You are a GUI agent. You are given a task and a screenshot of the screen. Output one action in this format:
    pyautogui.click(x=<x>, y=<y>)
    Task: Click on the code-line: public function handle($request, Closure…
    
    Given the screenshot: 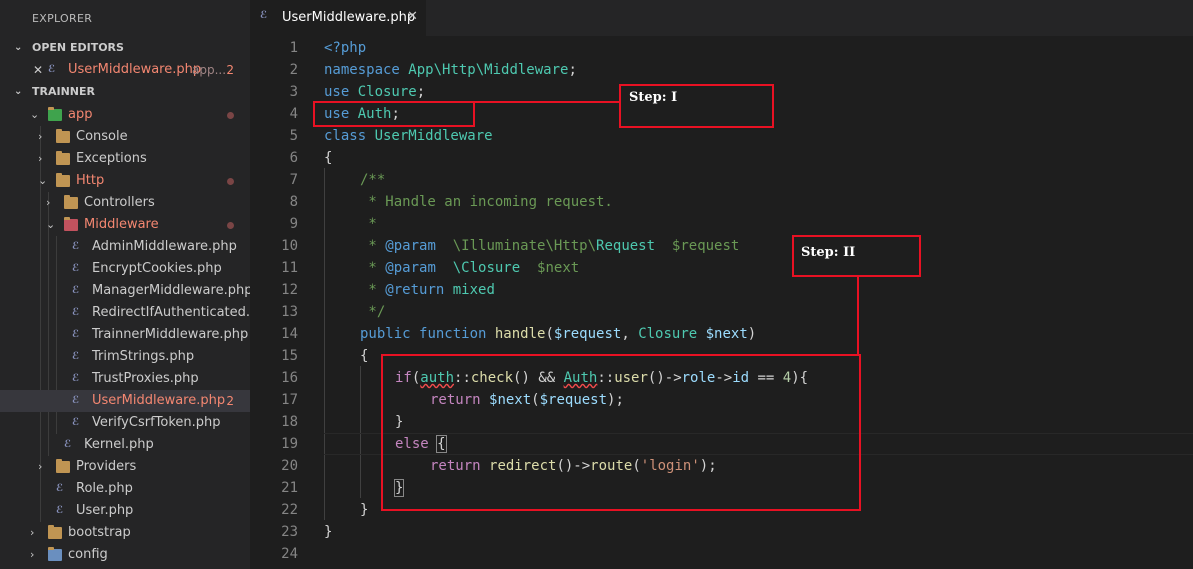 What is the action you would take?
    pyautogui.click(x=558, y=334)
    